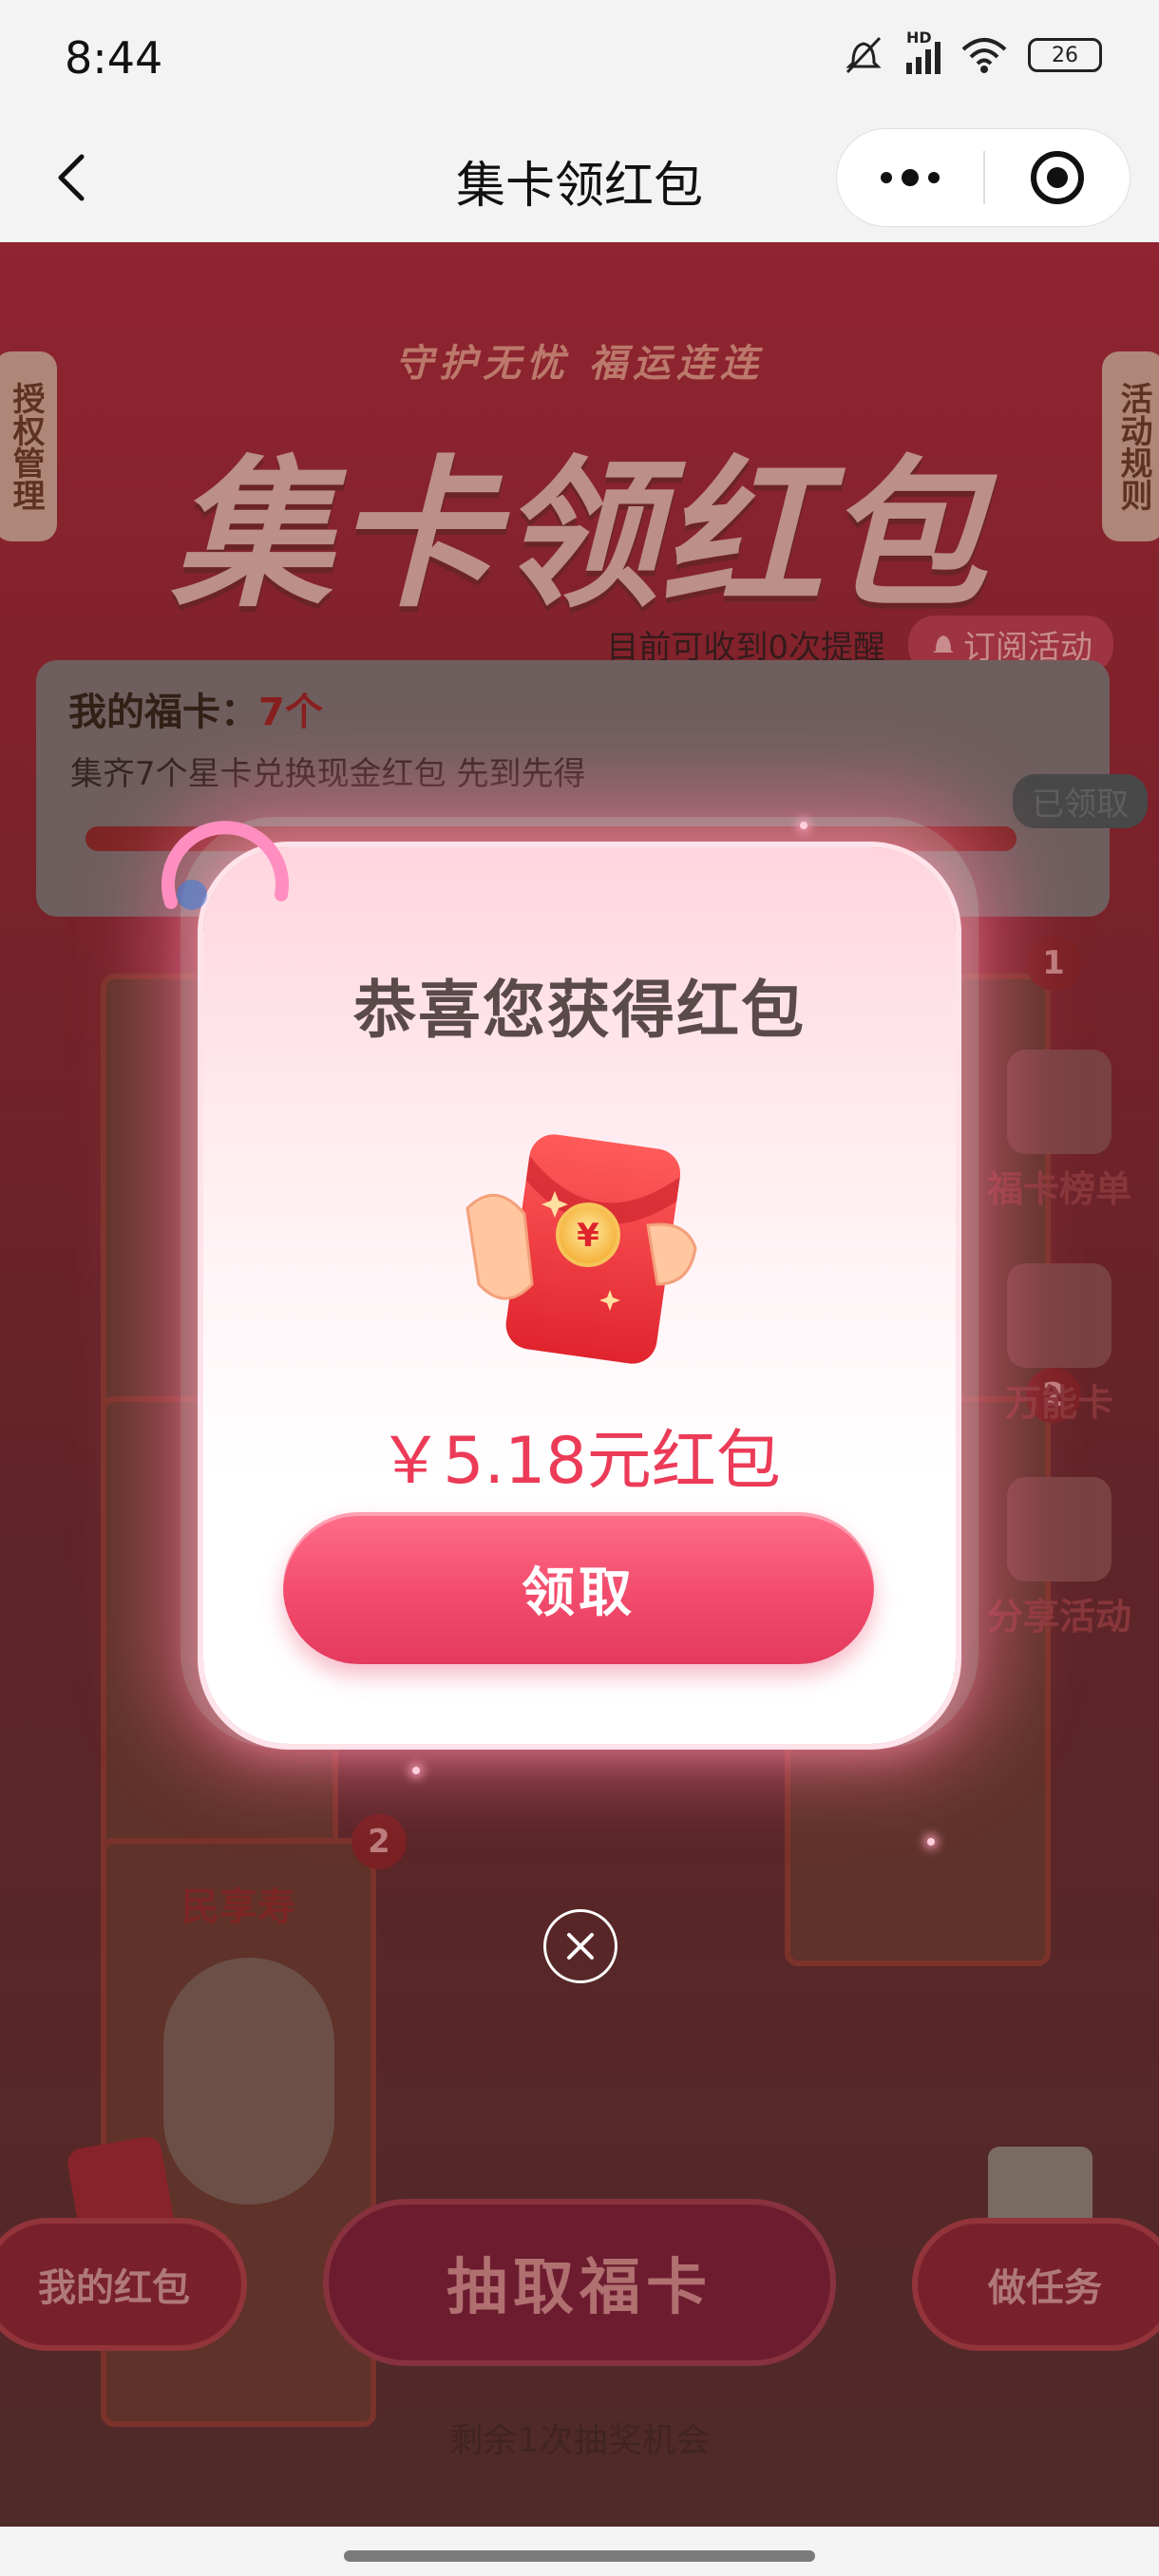 This screenshot has width=1159, height=2576. I want to click on more-button, so click(910, 177).